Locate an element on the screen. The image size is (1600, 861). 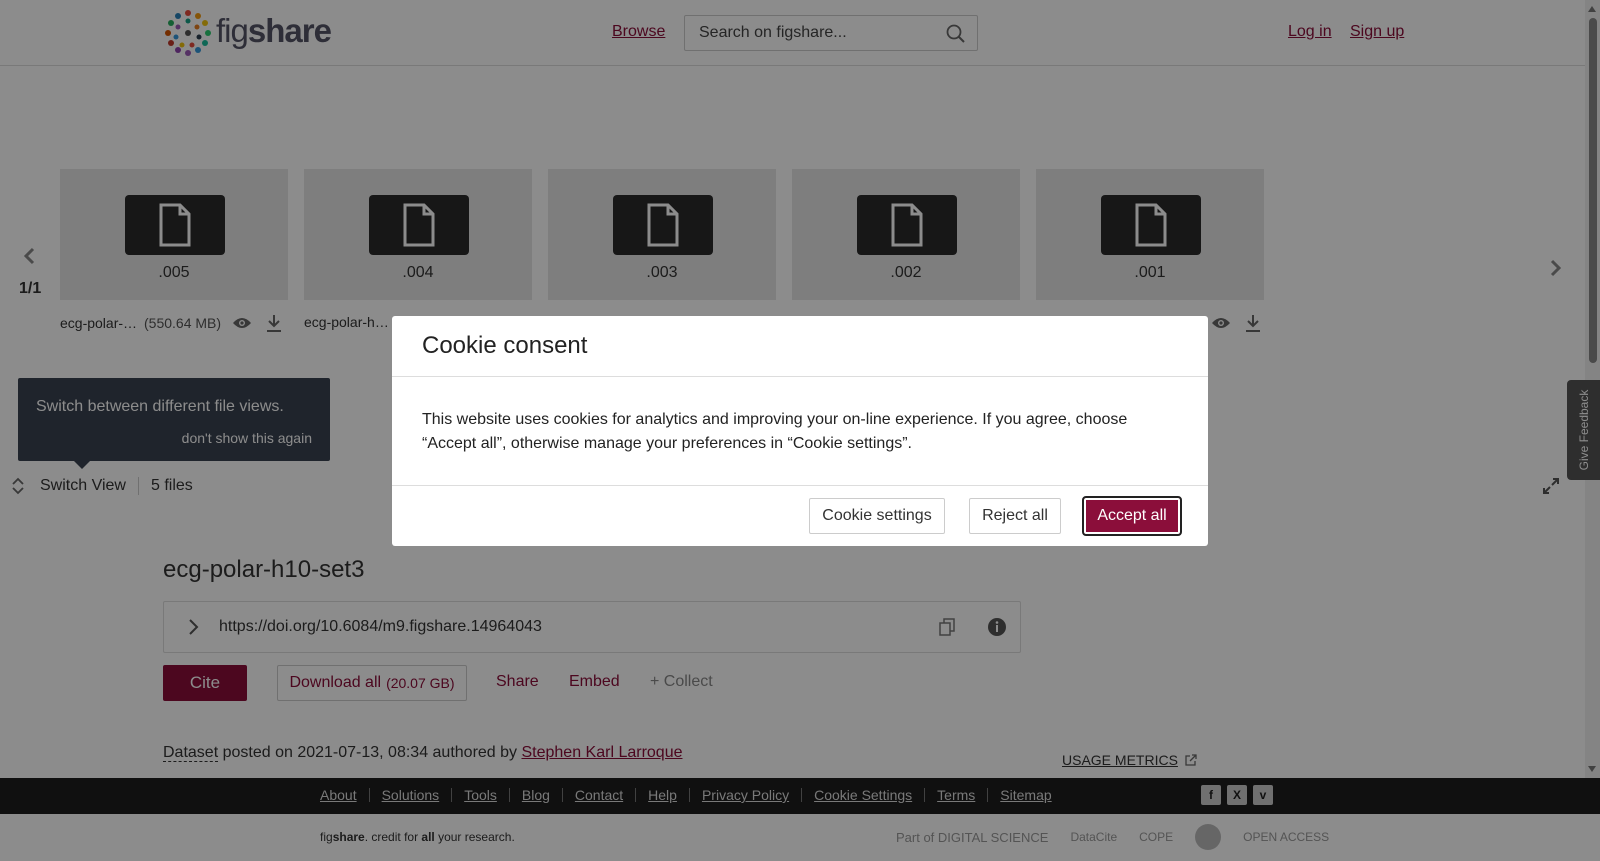
dialog-title: Cookie consent is located at coordinates (505, 345).